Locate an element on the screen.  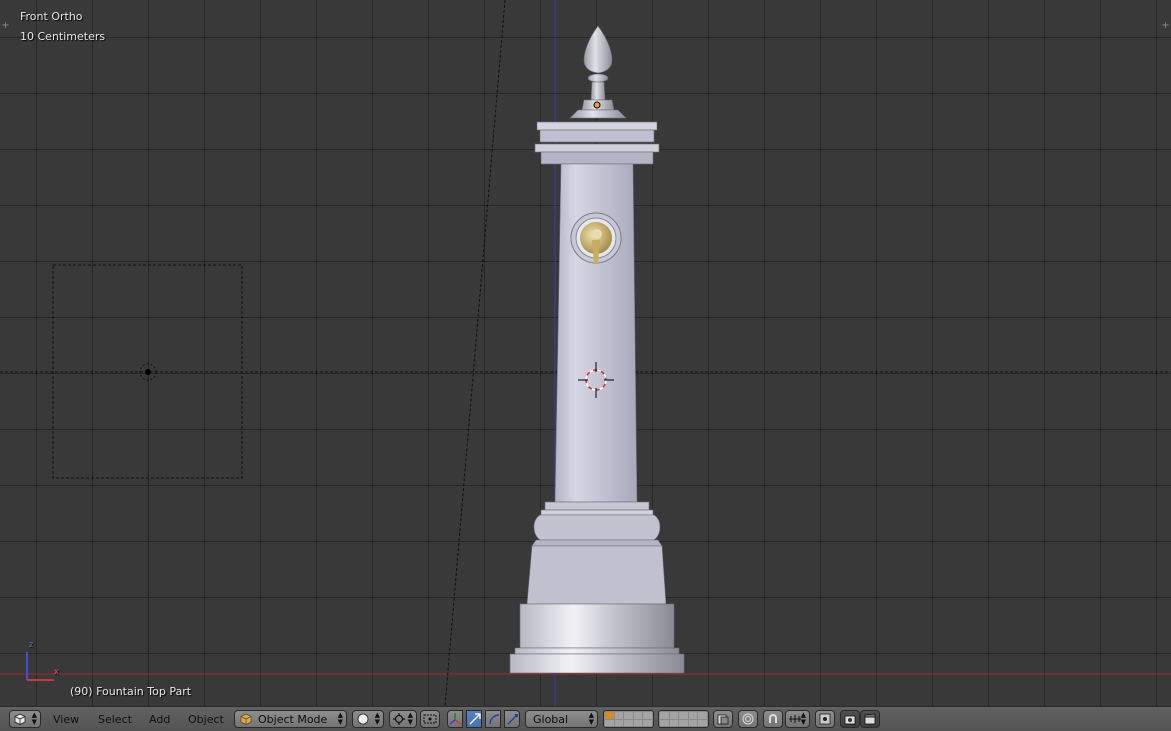
translate-manipulator-button is located at coordinates (474, 719).